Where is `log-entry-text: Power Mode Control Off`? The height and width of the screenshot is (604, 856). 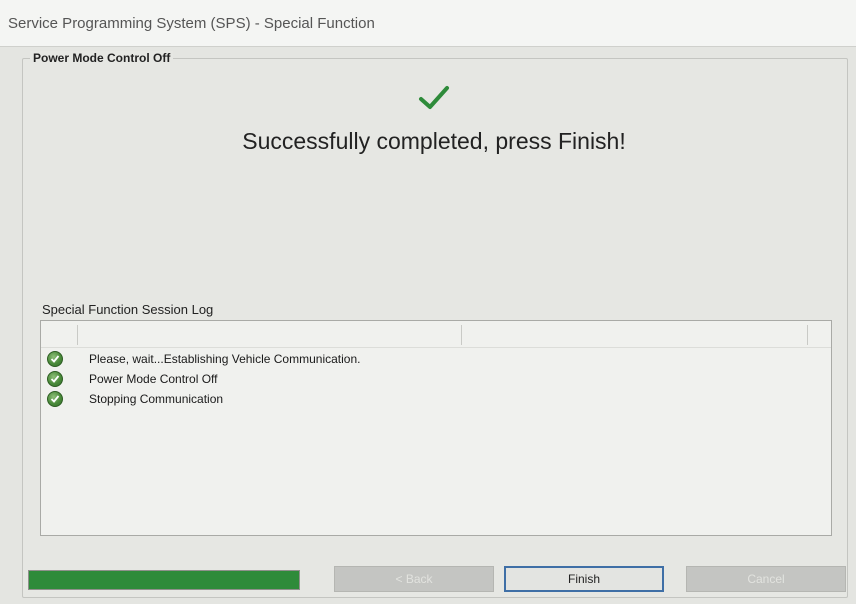
log-entry-text: Power Mode Control Off is located at coordinates (153, 379).